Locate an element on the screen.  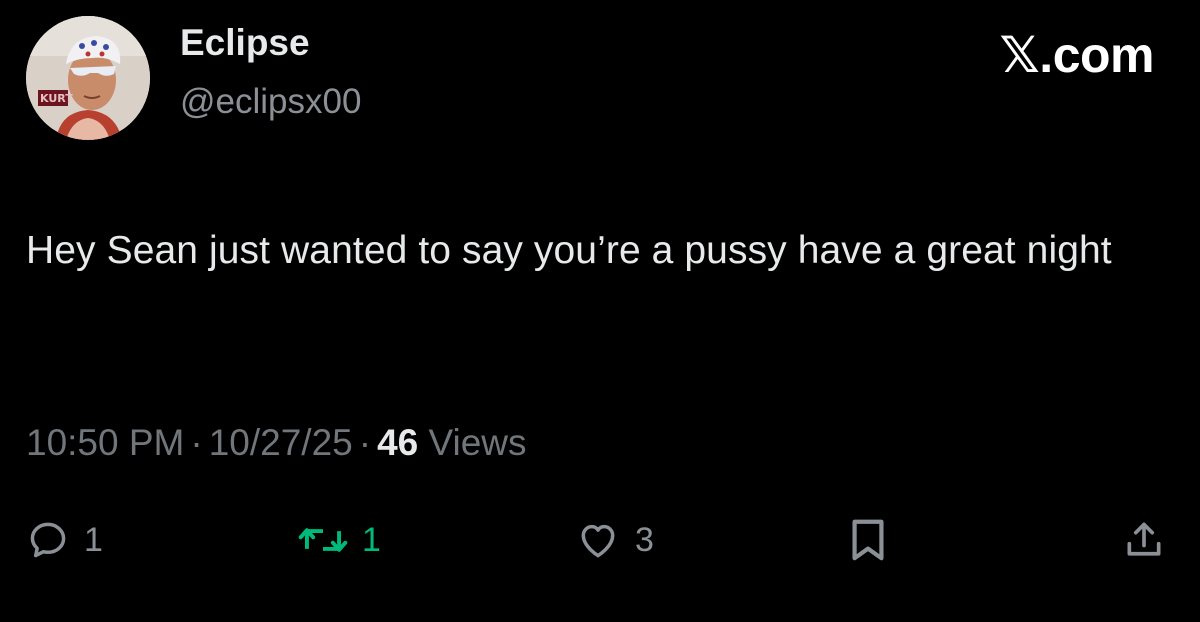
retweet-button: 1 is located at coordinates (339, 540).